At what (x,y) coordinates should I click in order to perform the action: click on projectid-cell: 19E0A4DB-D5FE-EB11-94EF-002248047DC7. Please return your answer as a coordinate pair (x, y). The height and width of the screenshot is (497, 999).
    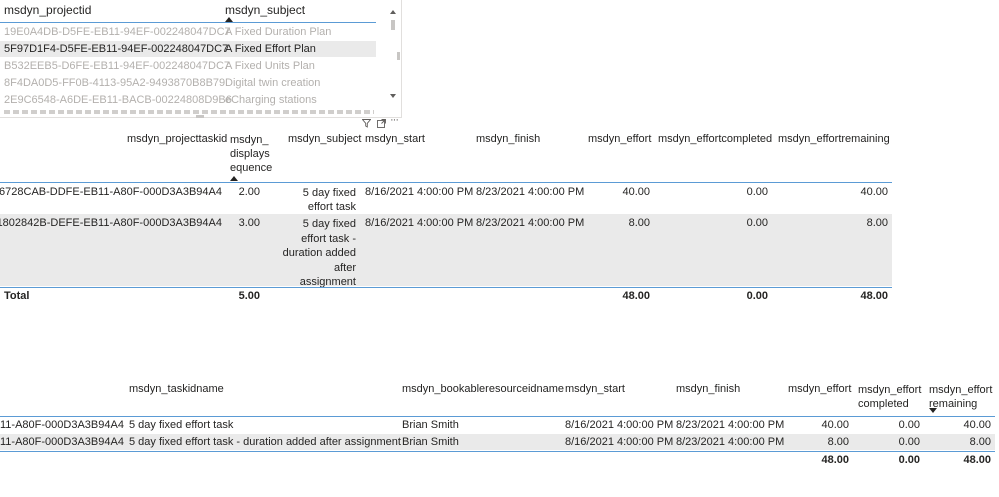
    Looking at the image, I should click on (117, 32).